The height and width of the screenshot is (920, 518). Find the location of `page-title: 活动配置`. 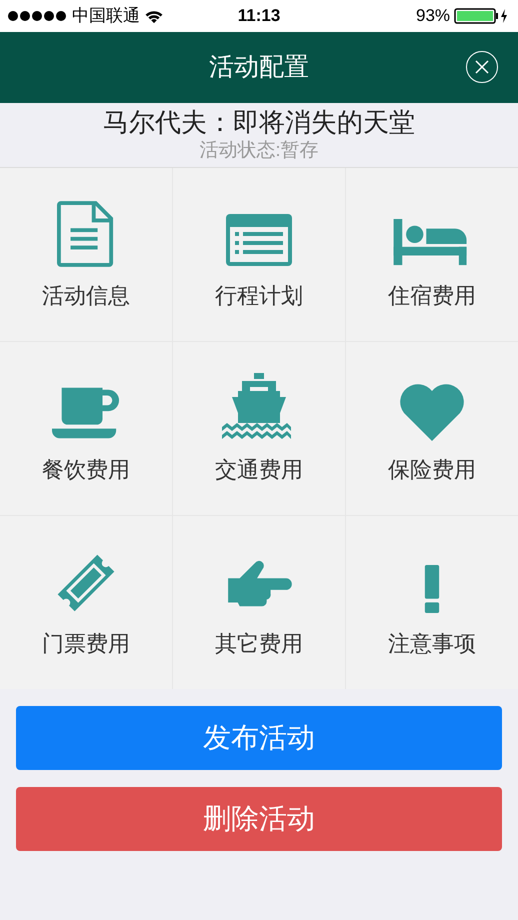

page-title: 活动配置 is located at coordinates (259, 67).